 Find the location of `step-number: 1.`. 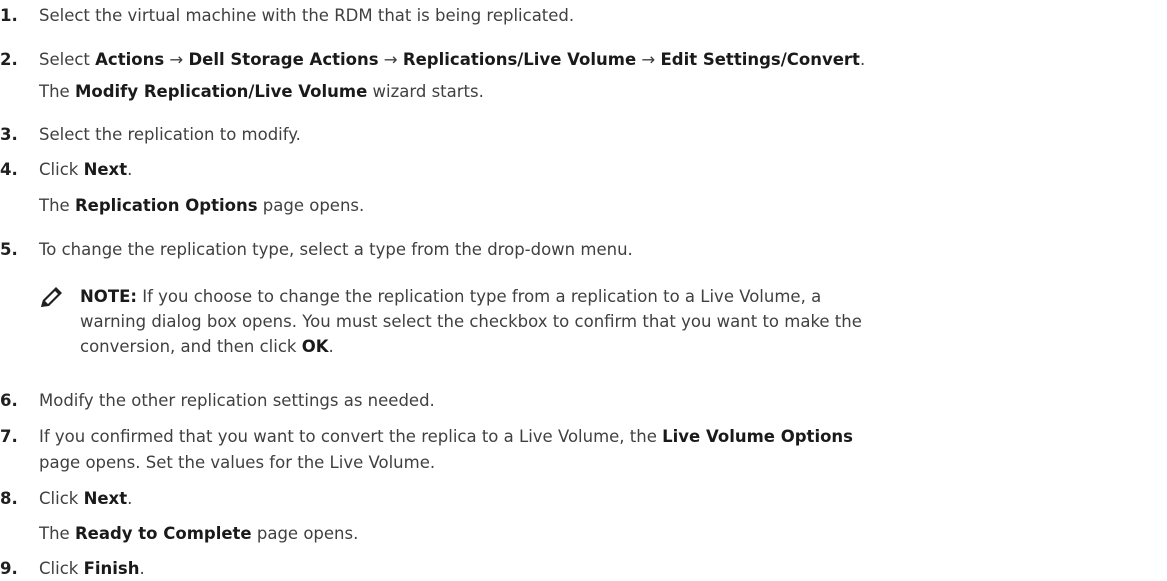

step-number: 1. is located at coordinates (9, 15).